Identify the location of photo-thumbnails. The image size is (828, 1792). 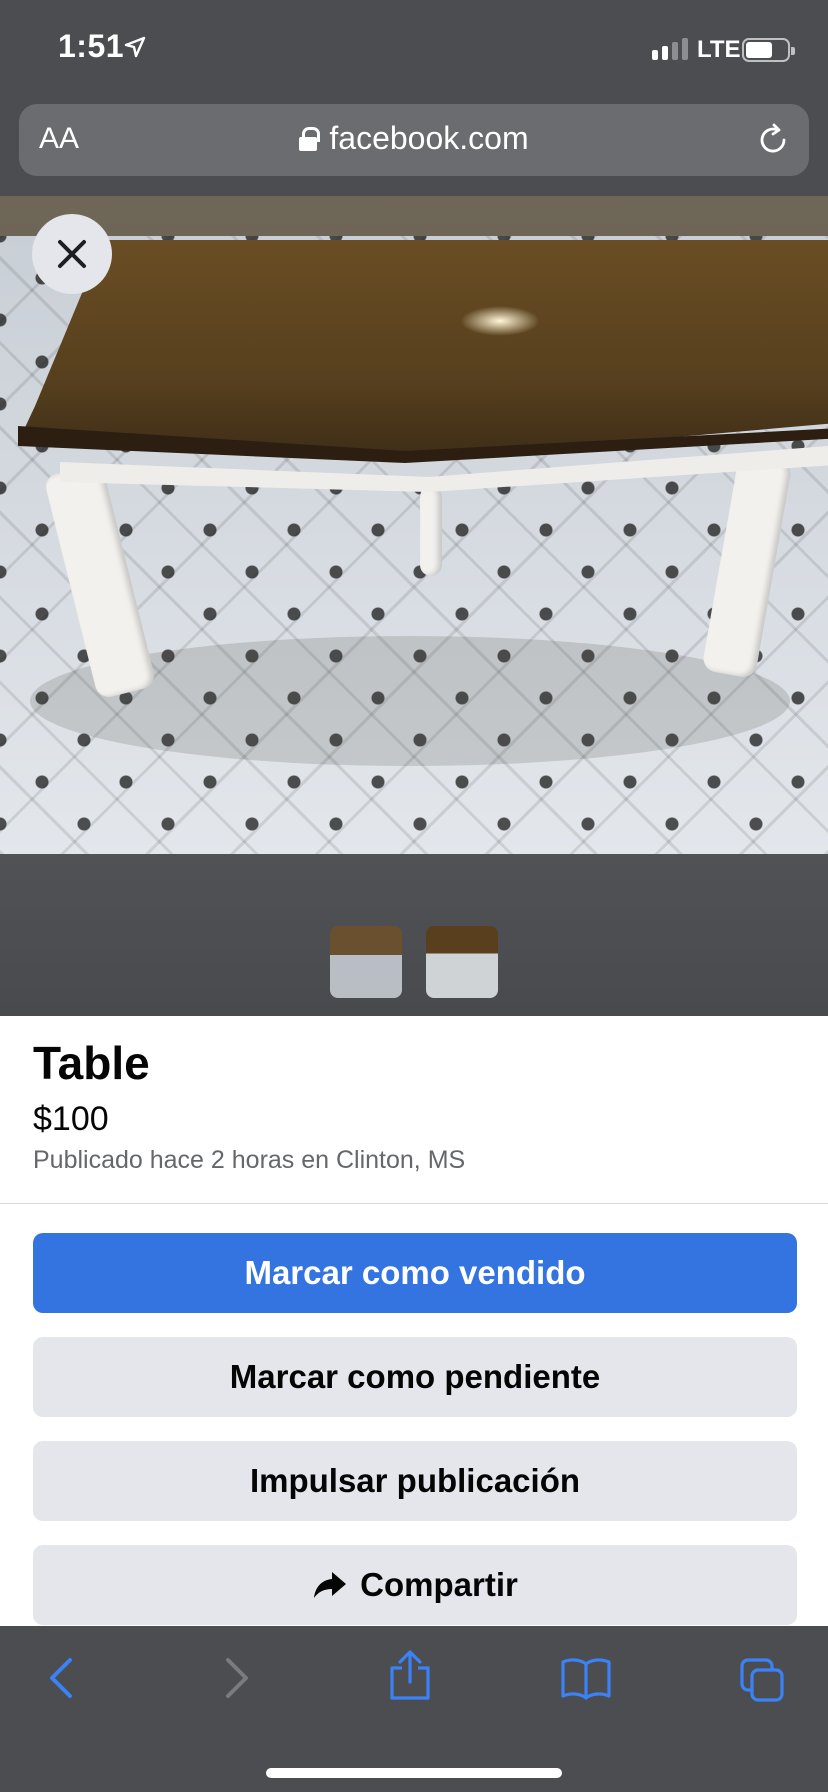
(414, 962).